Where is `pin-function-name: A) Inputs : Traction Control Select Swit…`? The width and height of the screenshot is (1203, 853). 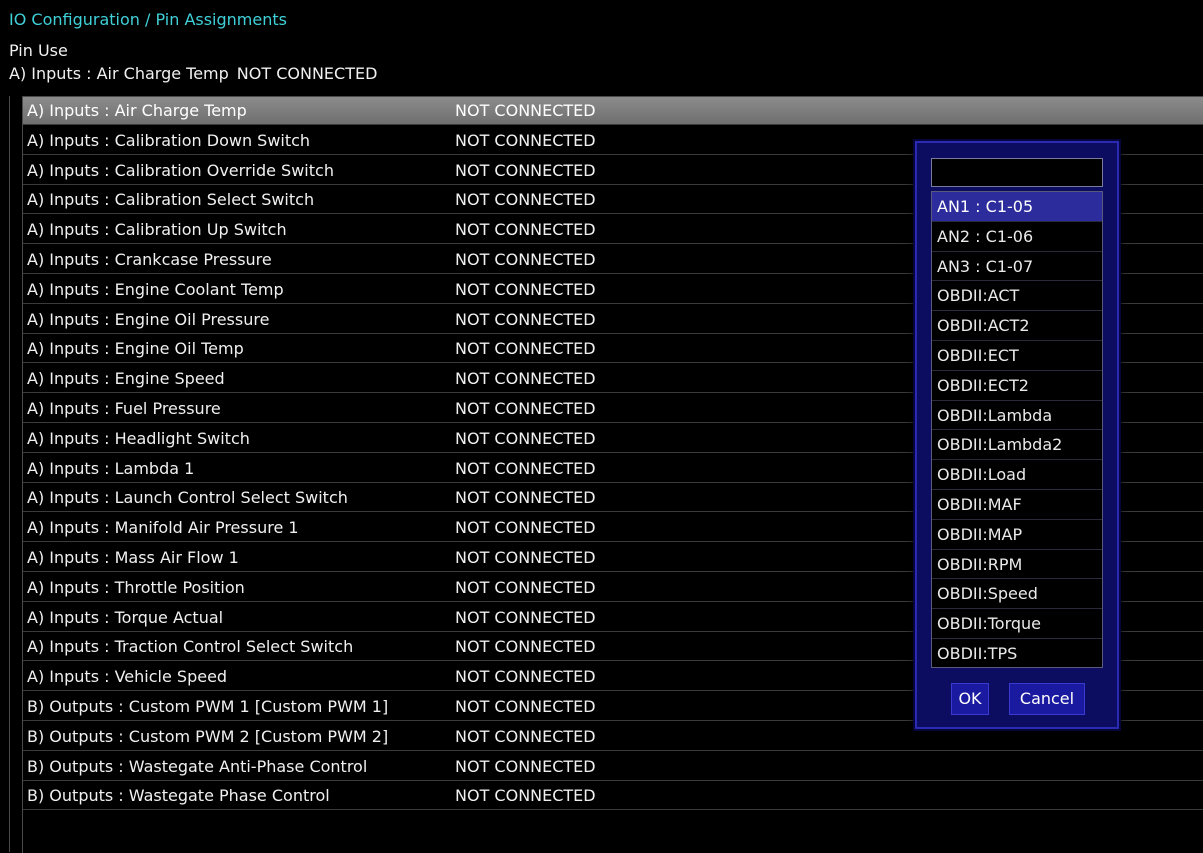
pin-function-name: A) Inputs : Traction Control Select Swit… is located at coordinates (190, 647).